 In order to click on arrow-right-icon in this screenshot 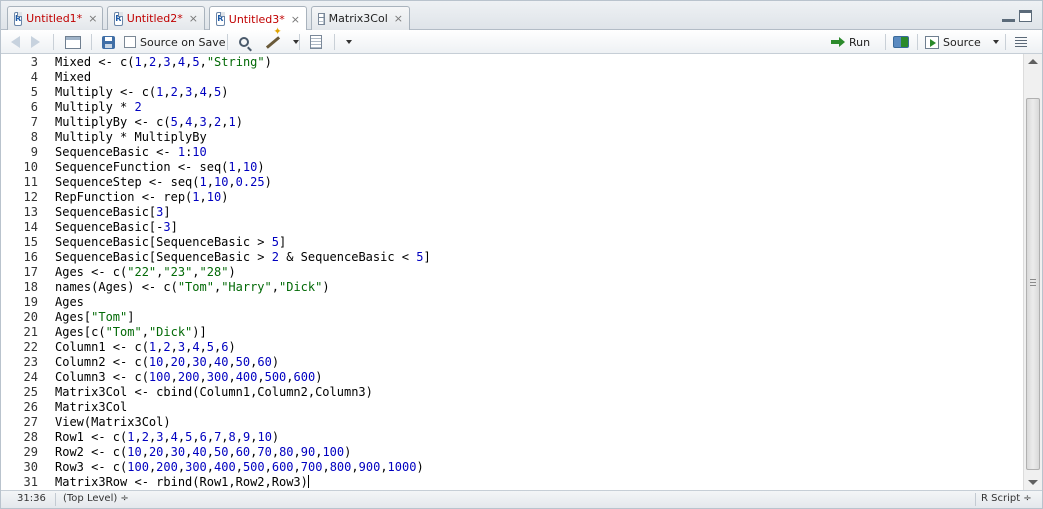, I will do `click(35, 42)`.